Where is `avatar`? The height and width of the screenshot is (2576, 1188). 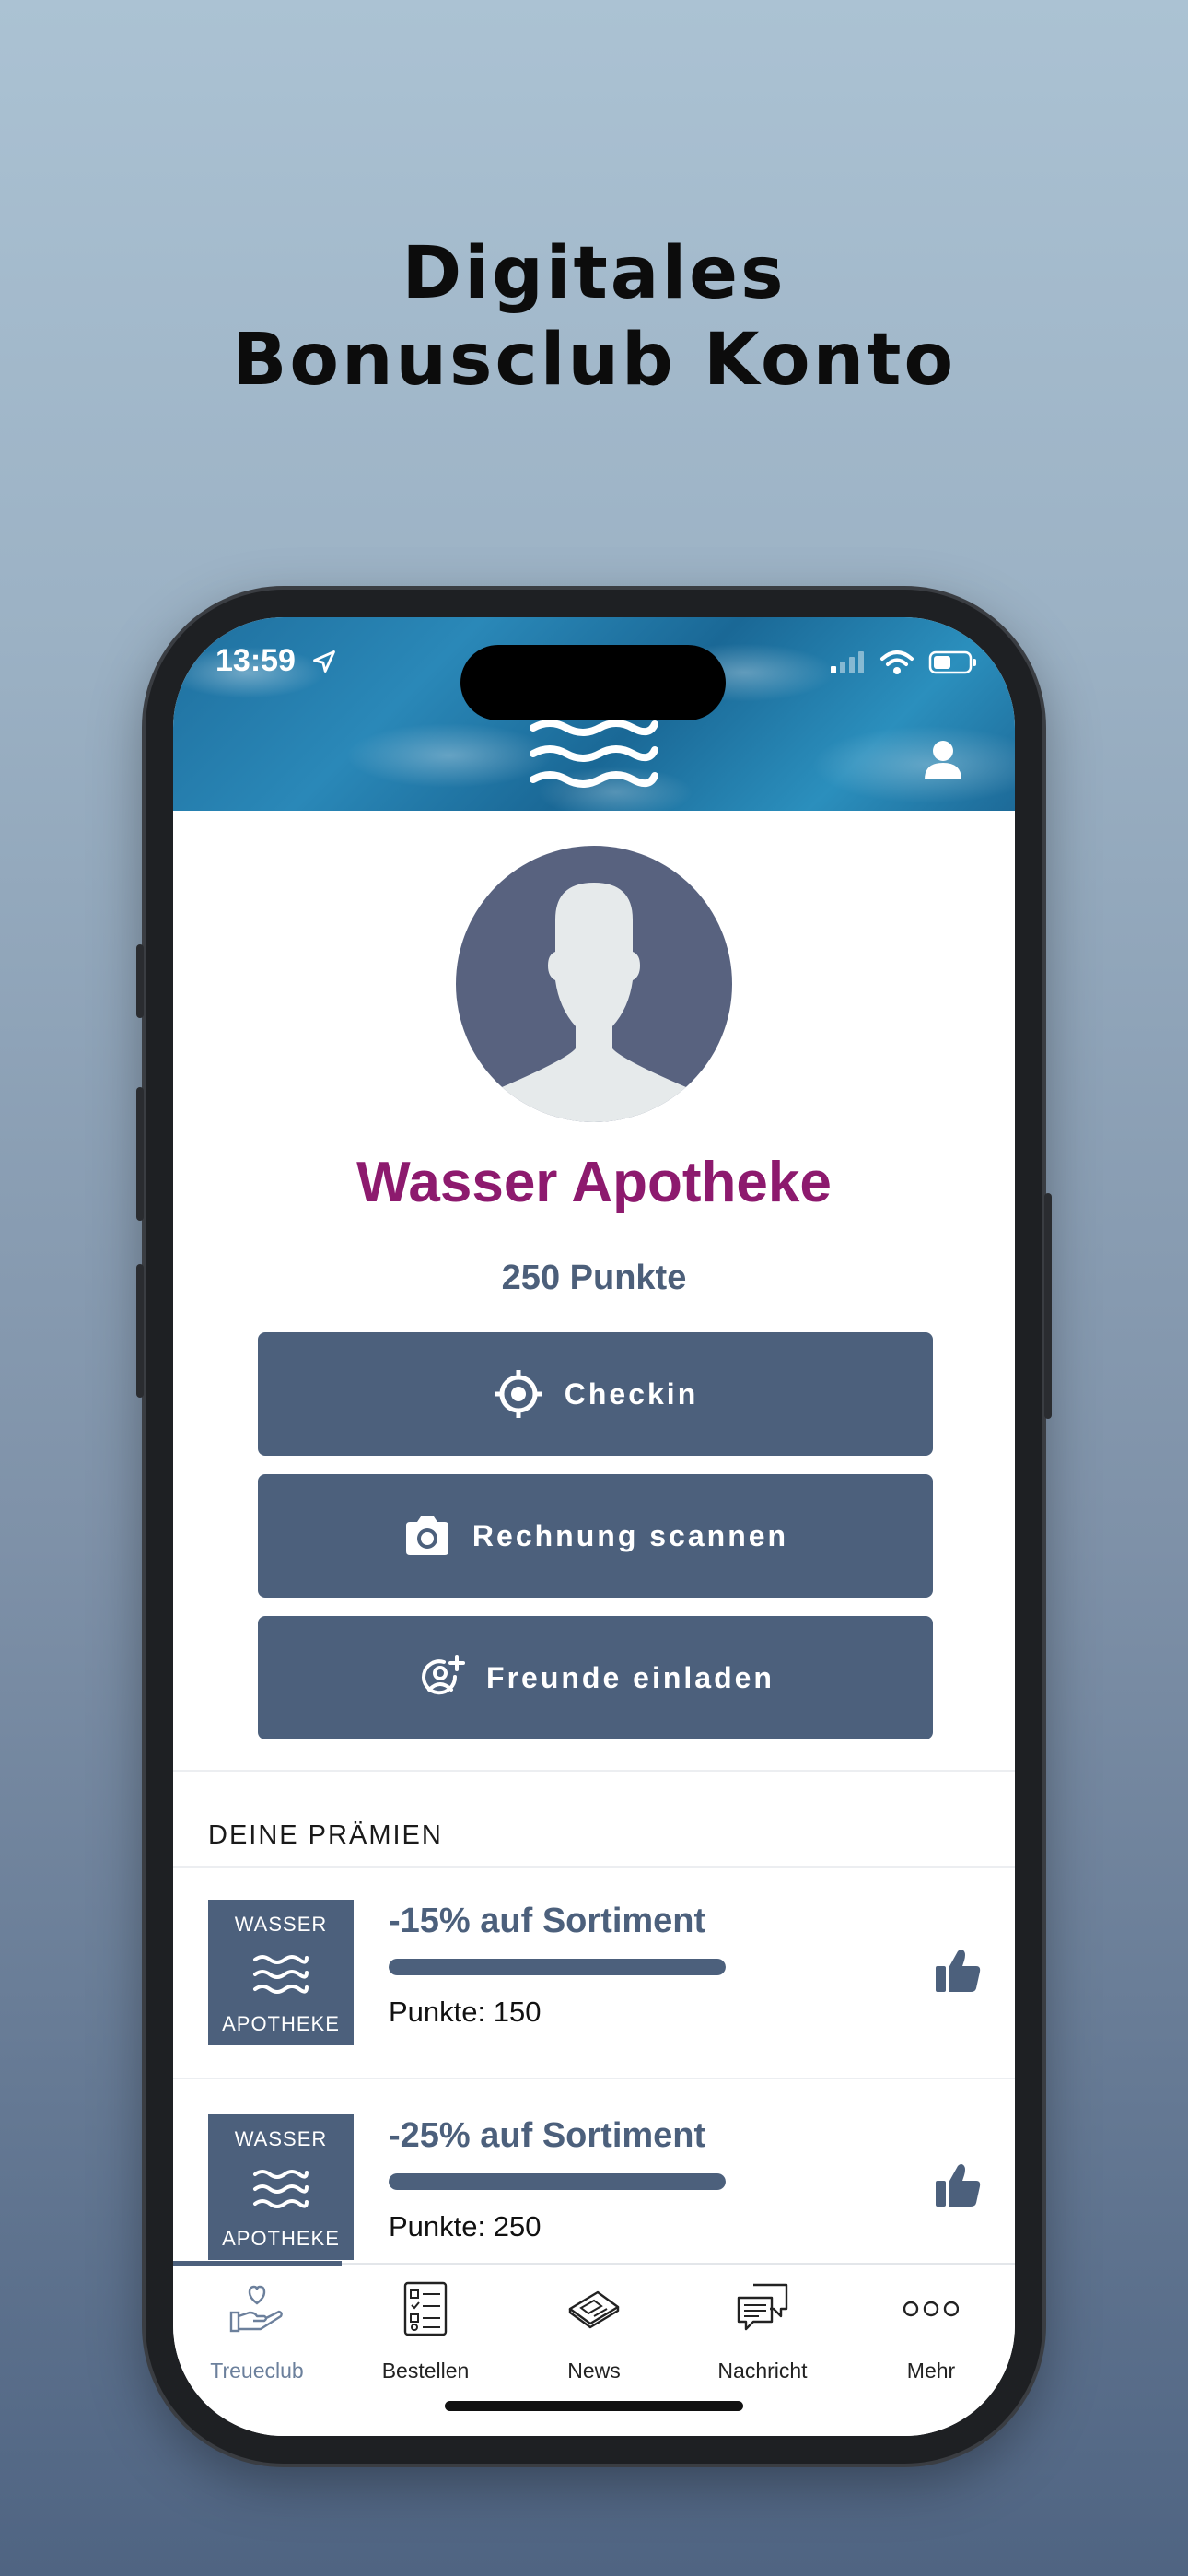 avatar is located at coordinates (594, 984).